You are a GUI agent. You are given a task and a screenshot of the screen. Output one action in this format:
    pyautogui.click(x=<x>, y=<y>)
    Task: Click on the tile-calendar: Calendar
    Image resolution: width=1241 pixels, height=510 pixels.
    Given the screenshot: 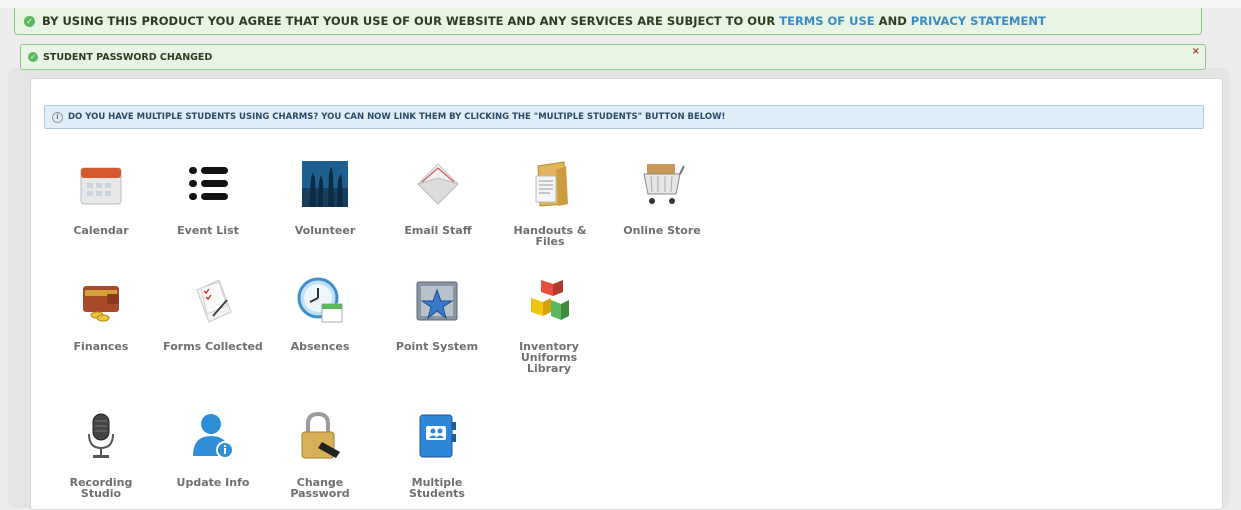 What is the action you would take?
    pyautogui.click(x=101, y=200)
    